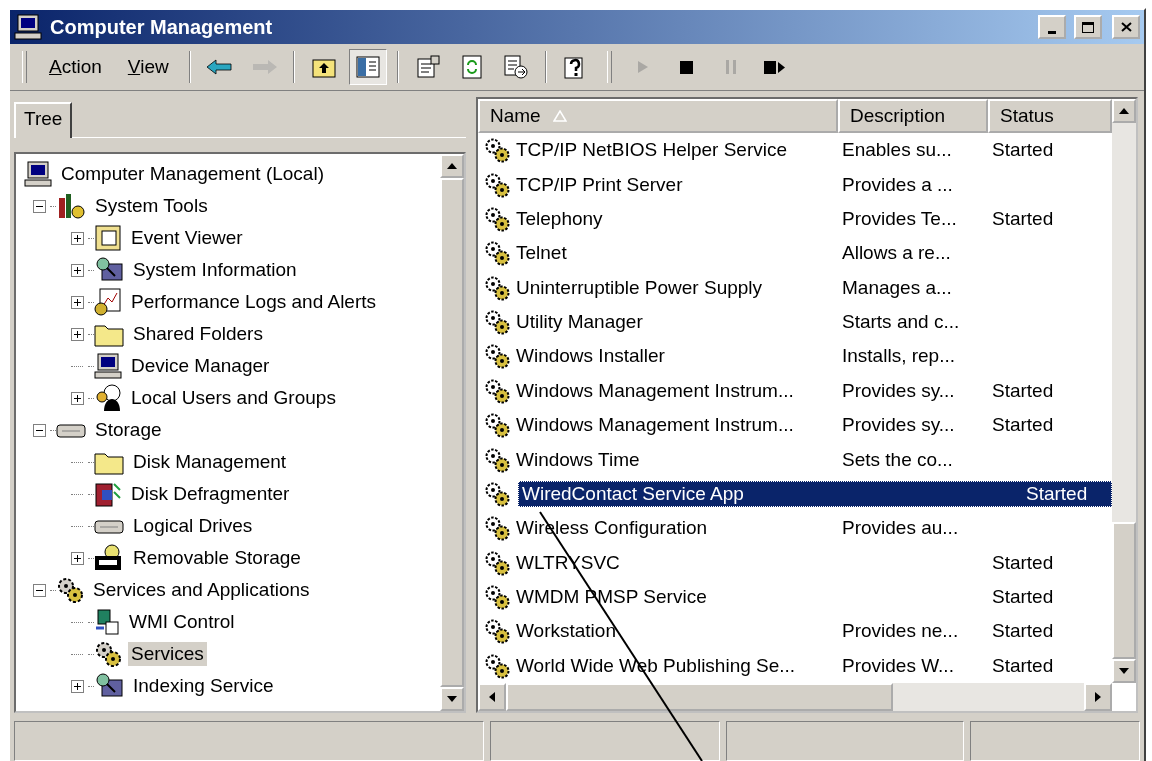 This screenshot has width=1152, height=761. What do you see at coordinates (795, 631) in the screenshot?
I see `list-row: Workstation Provides ne... Started` at bounding box center [795, 631].